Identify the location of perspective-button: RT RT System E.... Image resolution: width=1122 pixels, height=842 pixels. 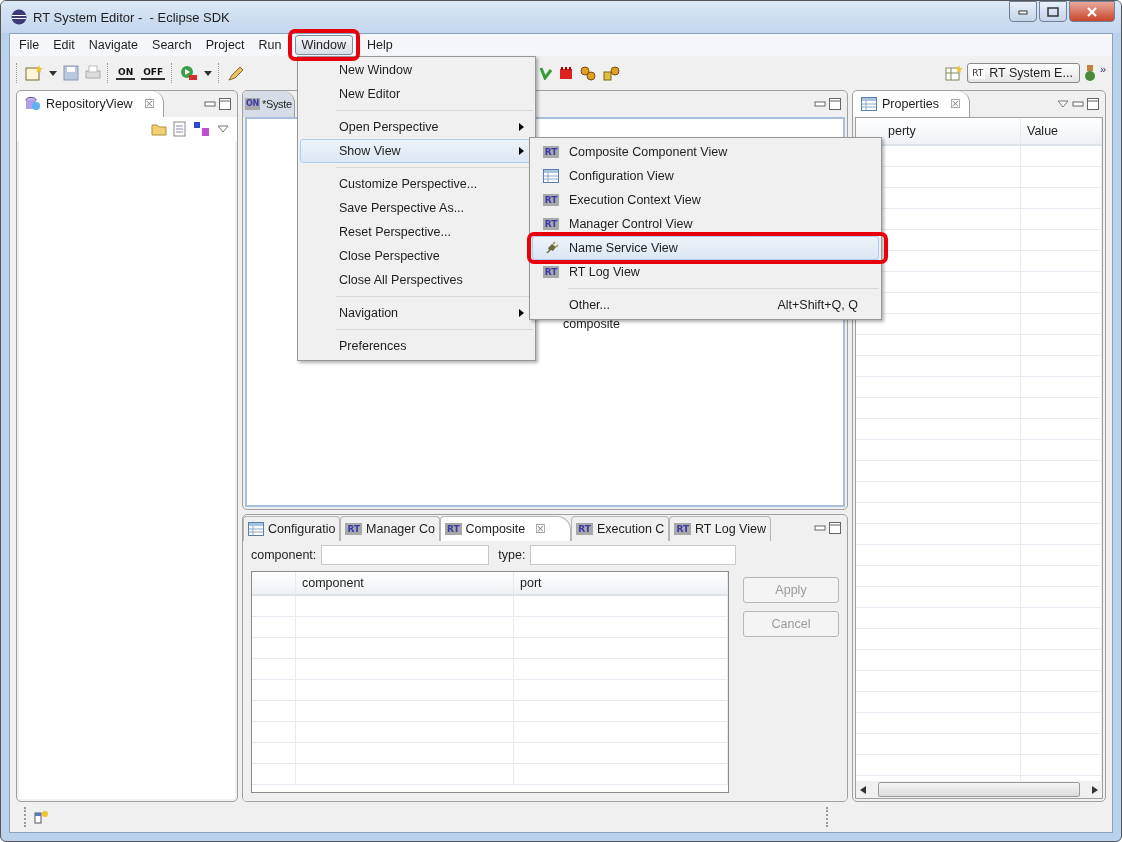
(1023, 73).